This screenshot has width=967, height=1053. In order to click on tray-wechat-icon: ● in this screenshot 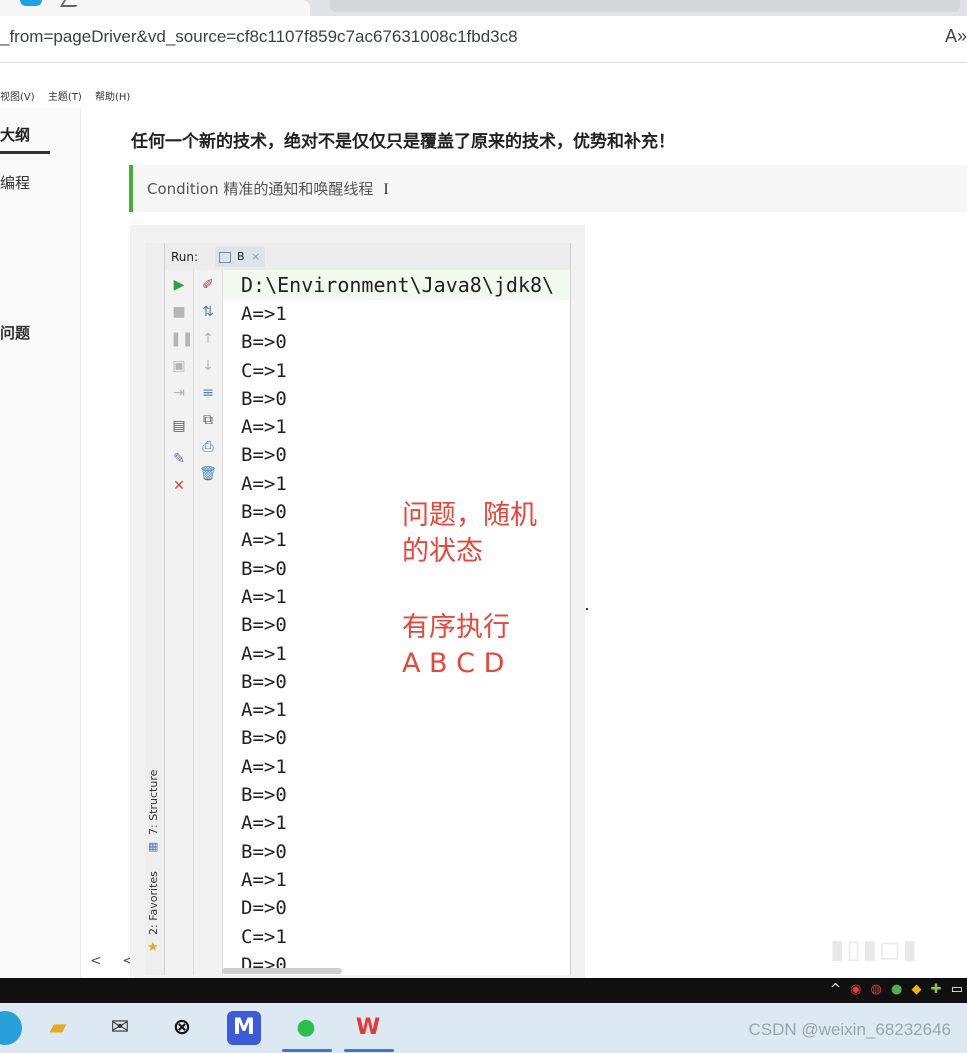, I will do `click(896, 989)`.